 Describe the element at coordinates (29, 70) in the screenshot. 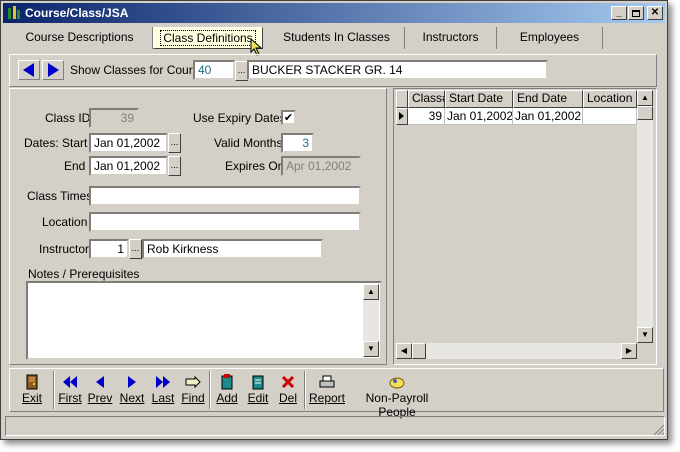

I see `prev-course-button` at that location.